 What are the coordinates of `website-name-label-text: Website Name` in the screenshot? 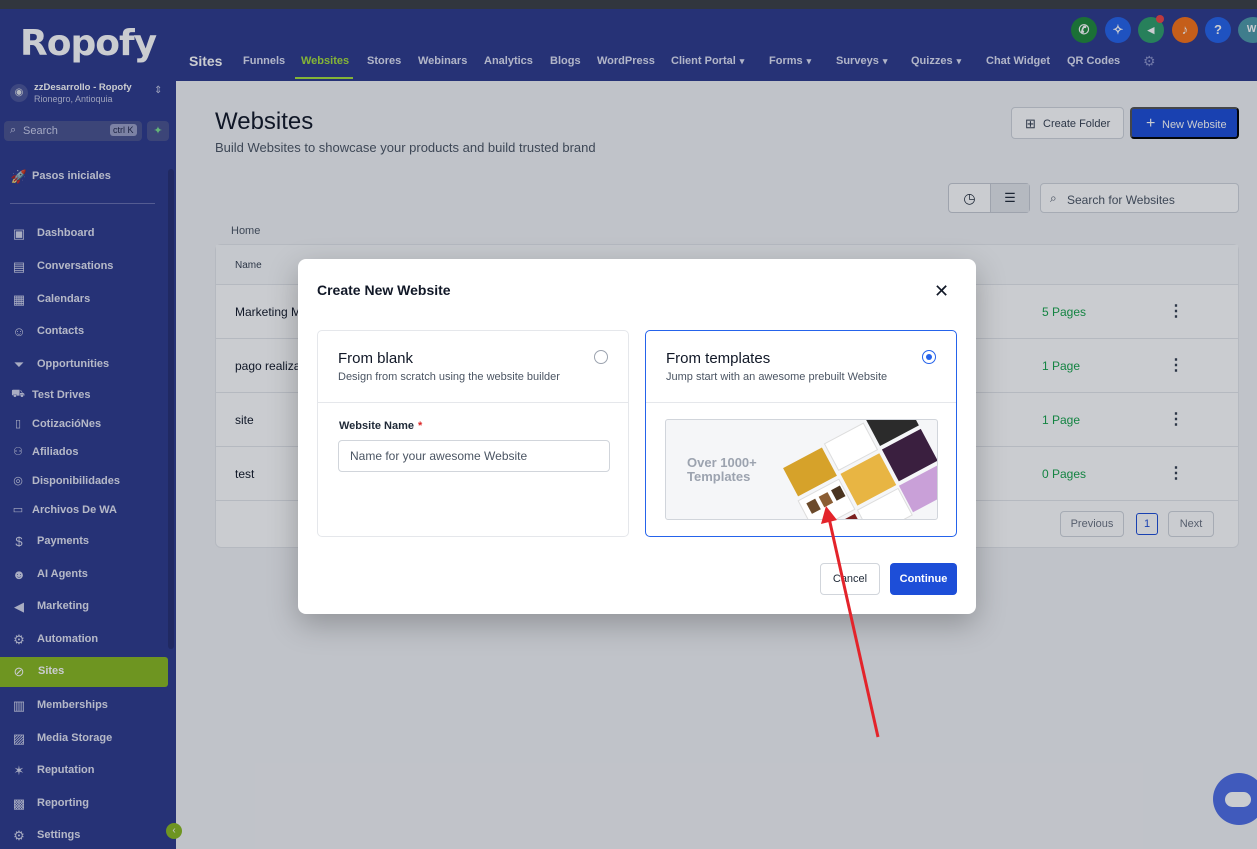 It's located at (376, 426).